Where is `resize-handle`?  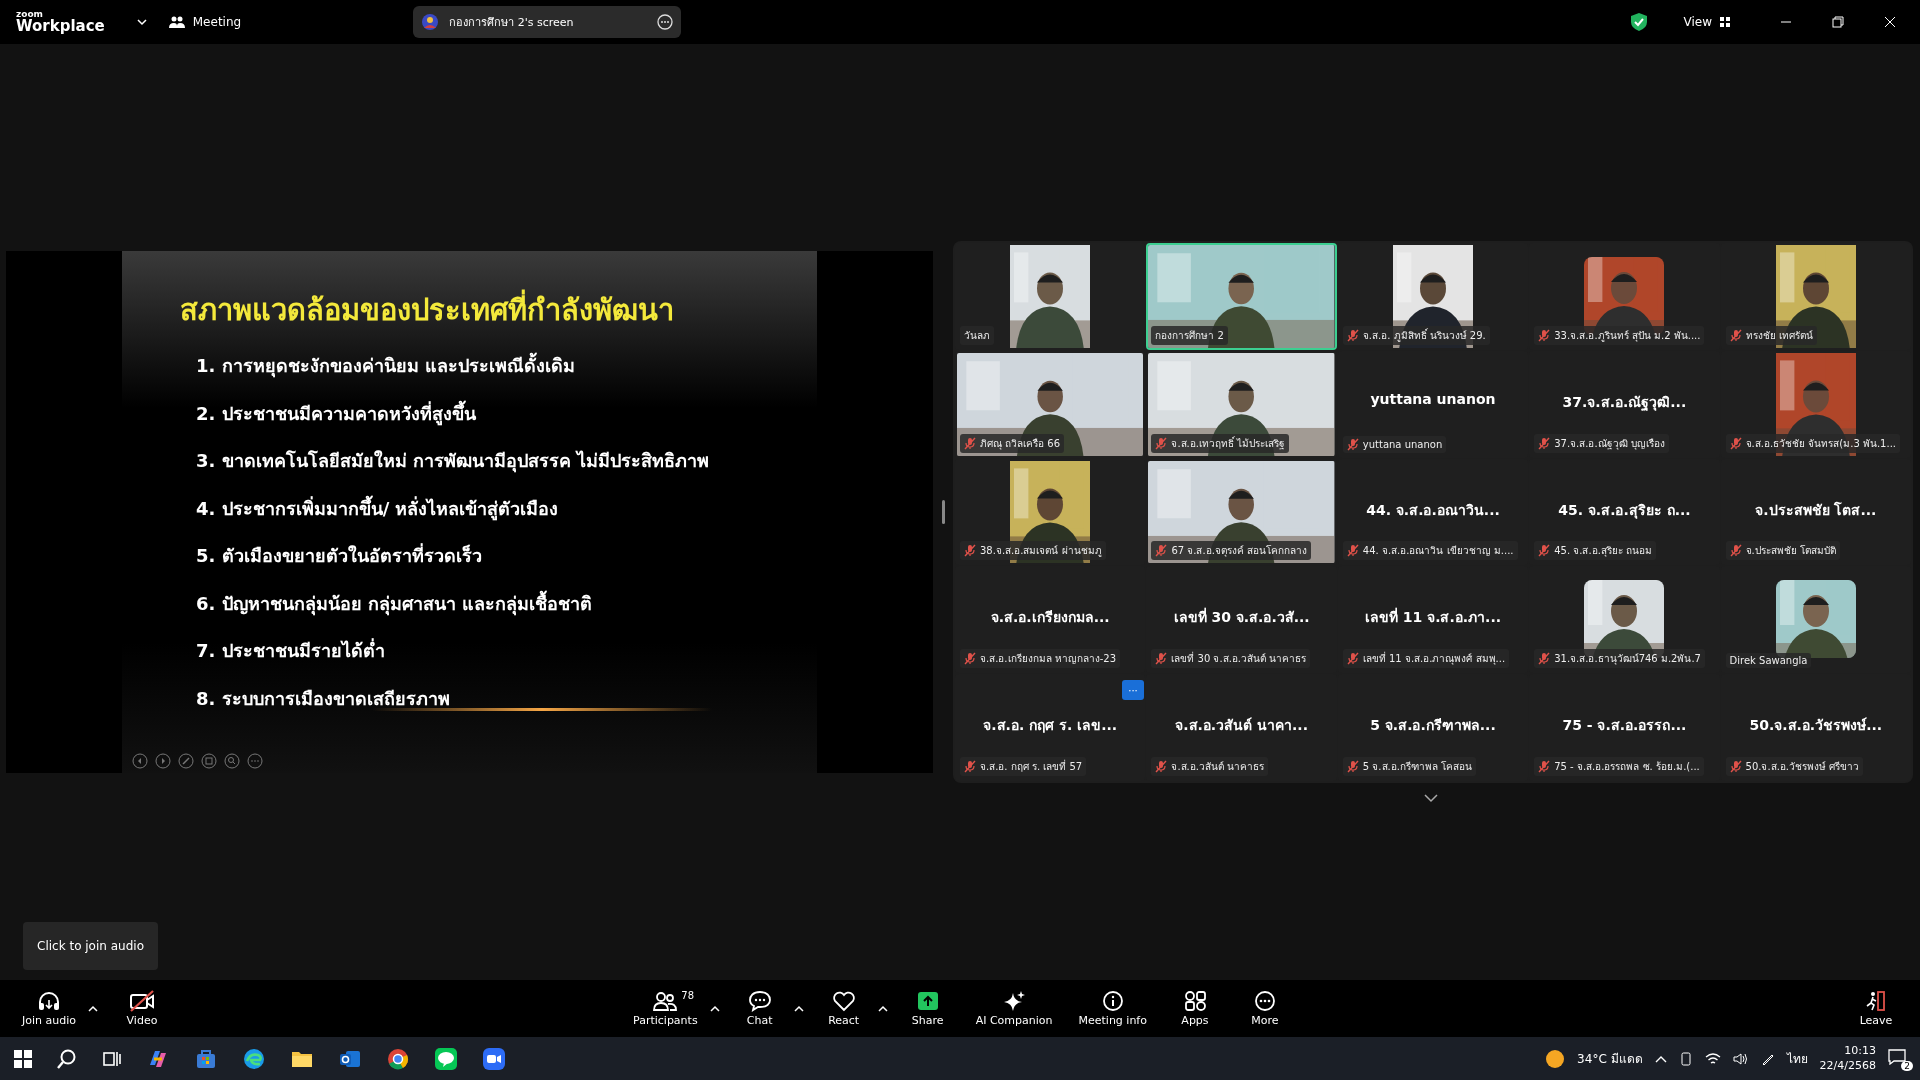 resize-handle is located at coordinates (943, 512).